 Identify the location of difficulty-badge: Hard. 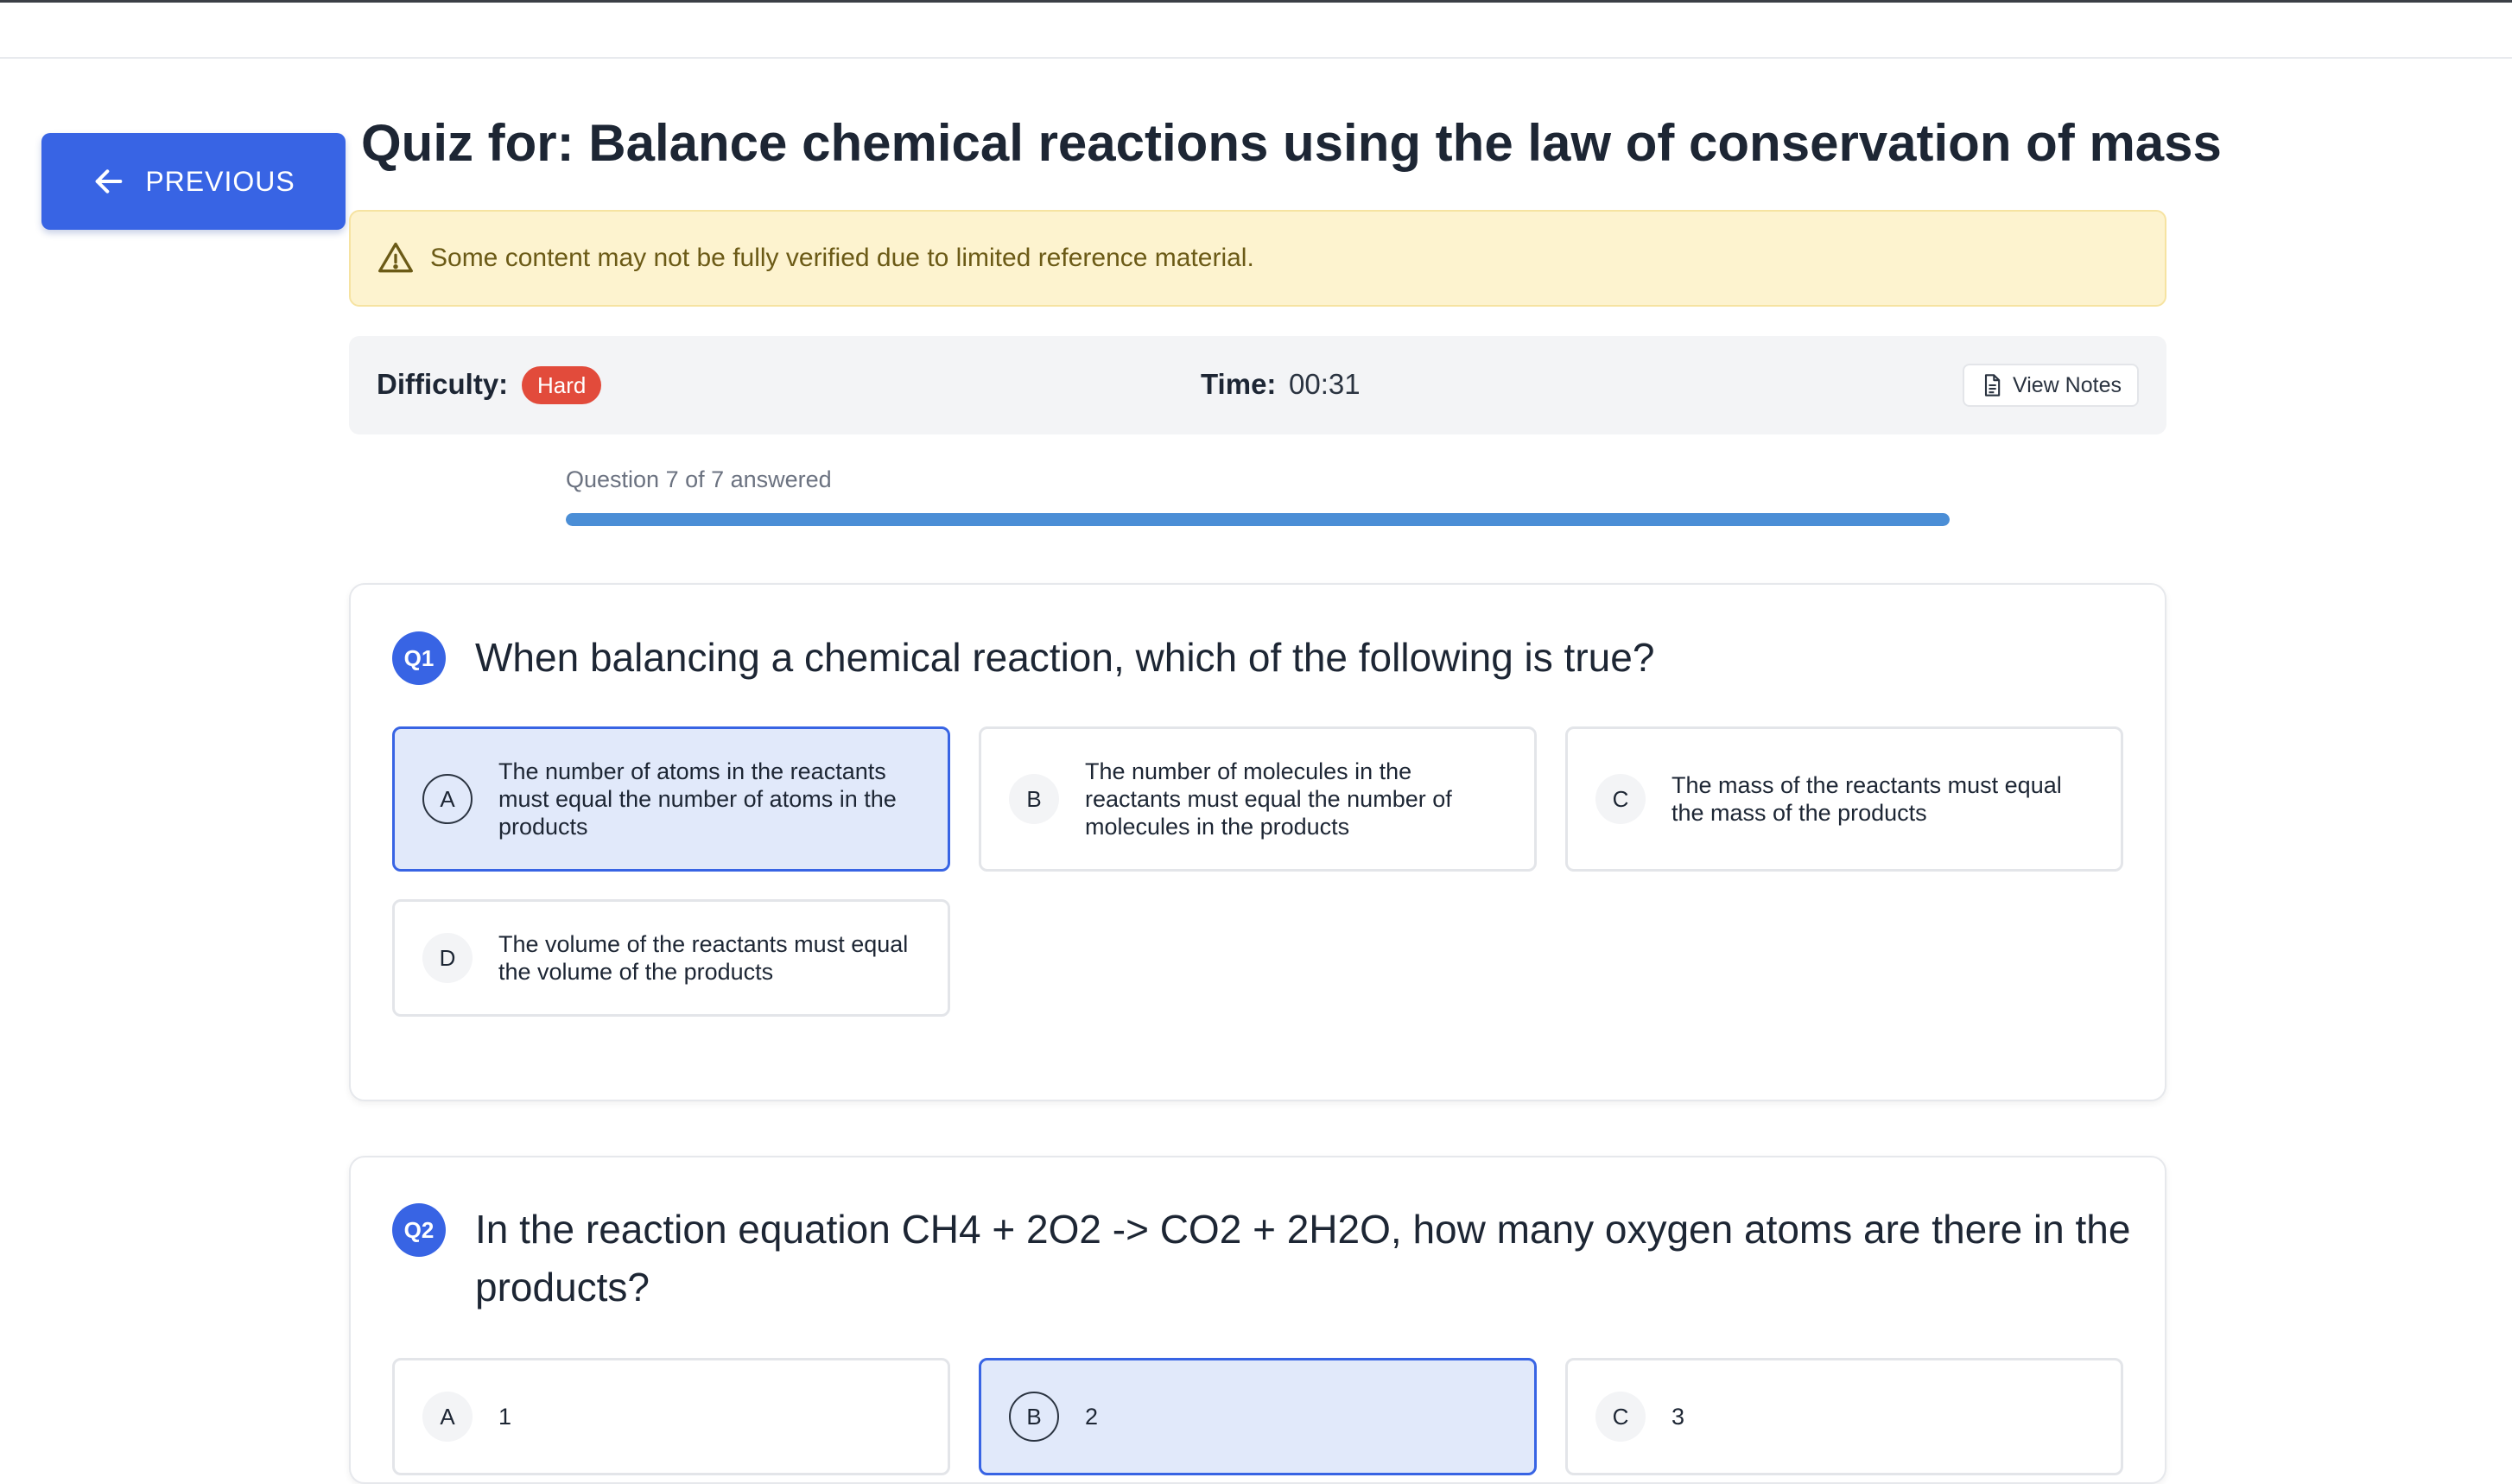
(562, 385).